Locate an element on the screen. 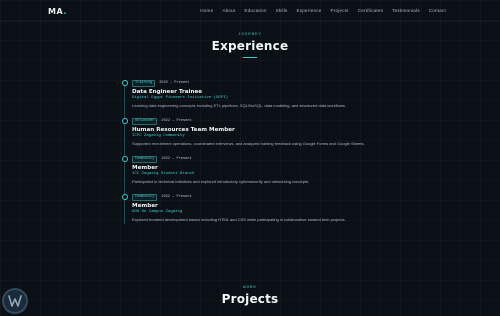 This screenshot has height=316, width=500. w-logo-icon is located at coordinates (15, 301).